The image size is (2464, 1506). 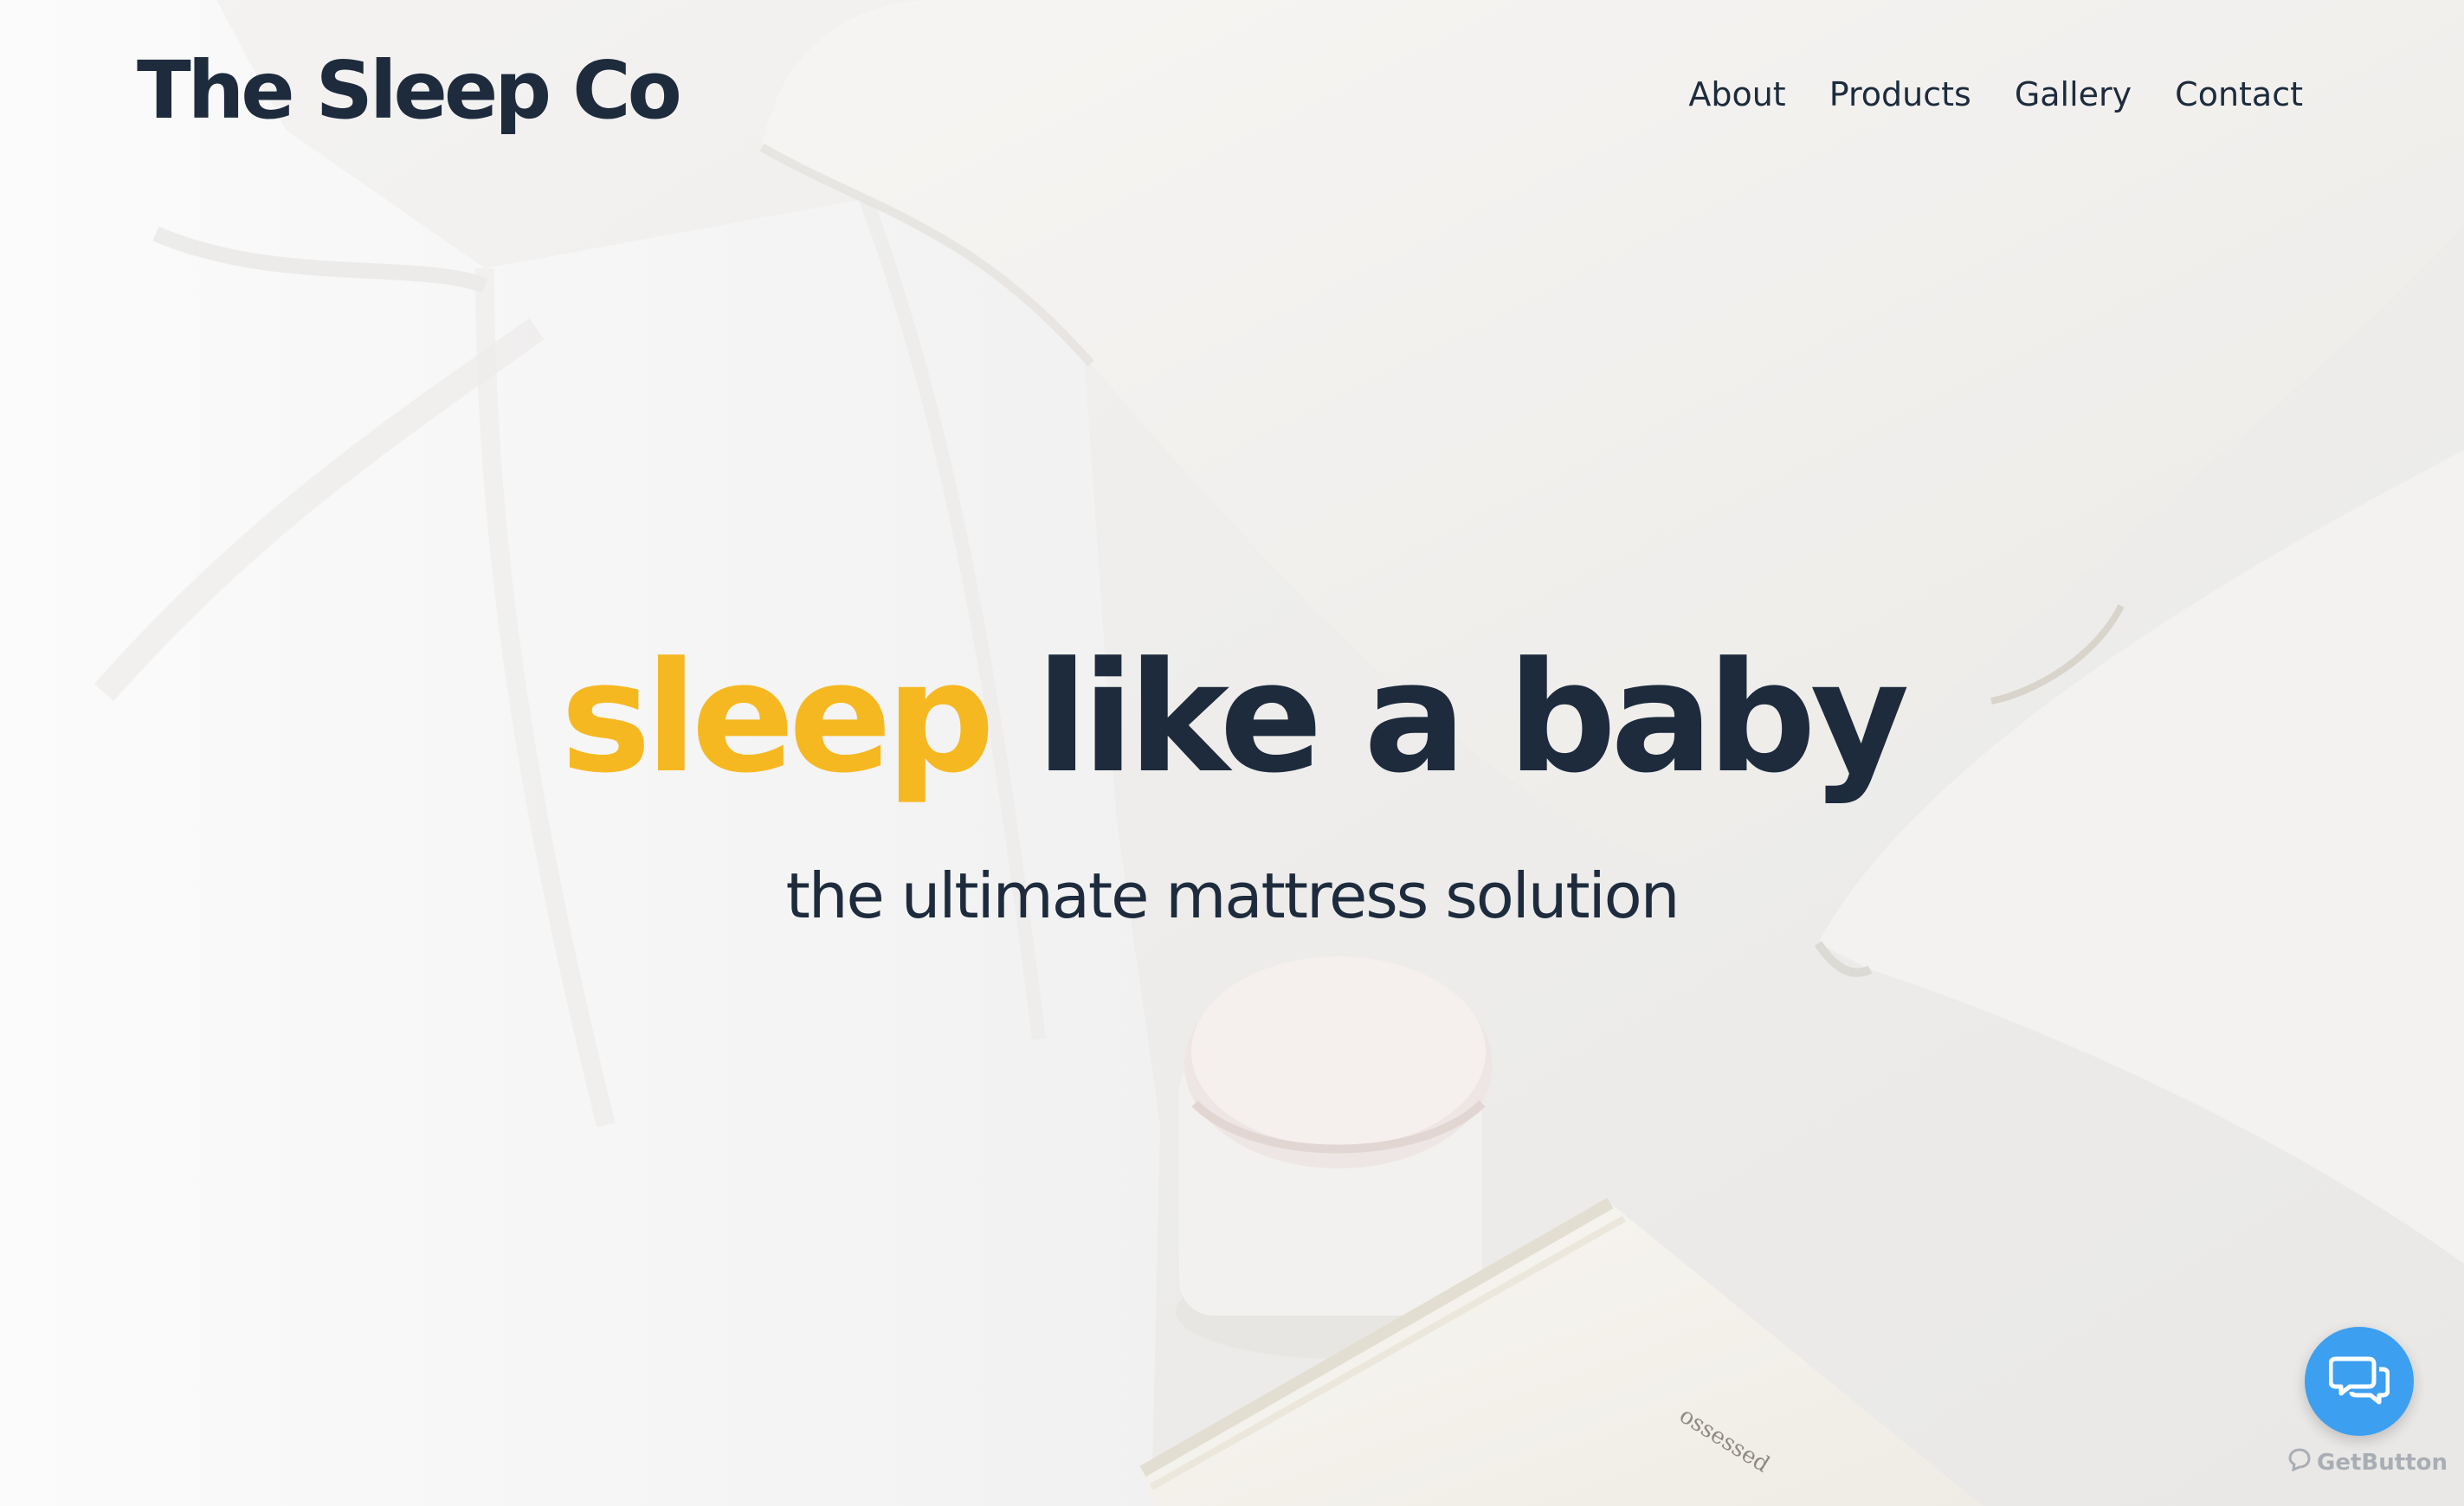 I want to click on main-nav: About Products Gallery Contact, so click(x=1995, y=94).